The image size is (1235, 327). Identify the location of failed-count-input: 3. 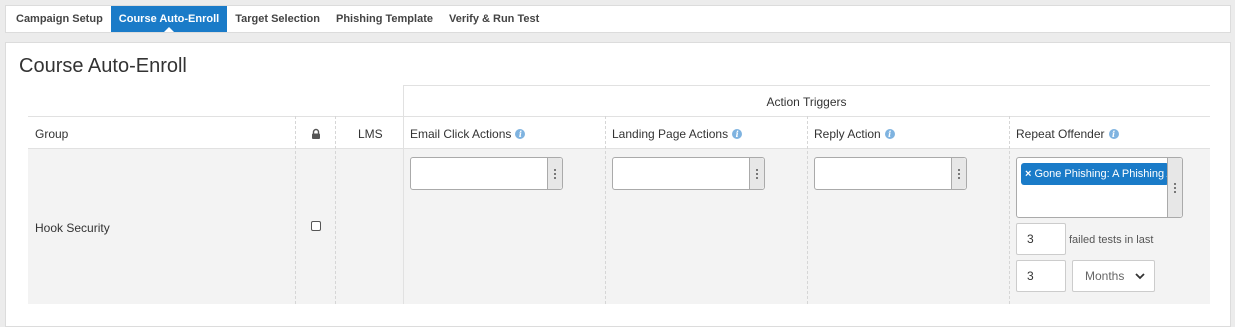
(1041, 239).